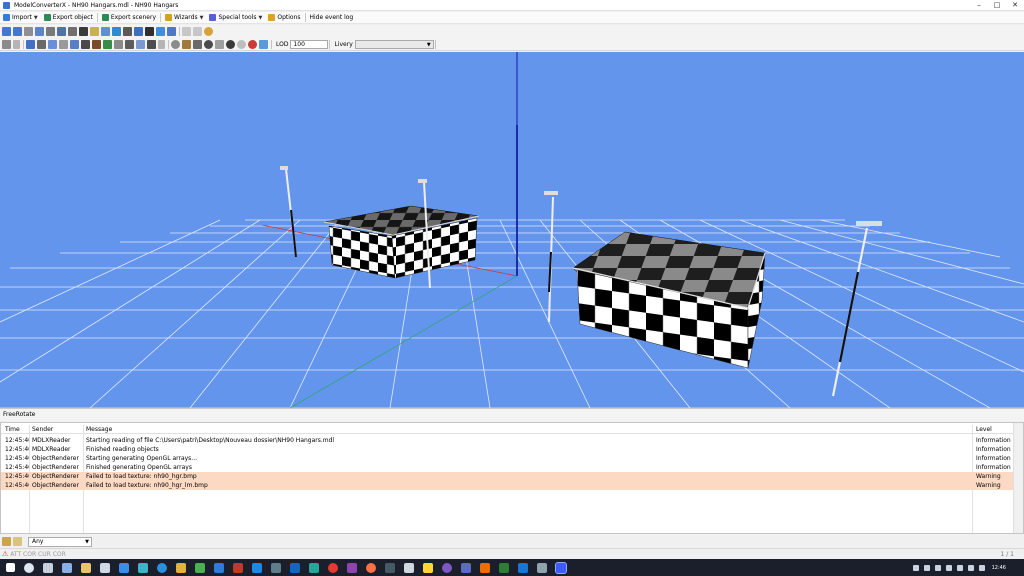  Describe the element at coordinates (105, 31) in the screenshot. I see `node-icon` at that location.